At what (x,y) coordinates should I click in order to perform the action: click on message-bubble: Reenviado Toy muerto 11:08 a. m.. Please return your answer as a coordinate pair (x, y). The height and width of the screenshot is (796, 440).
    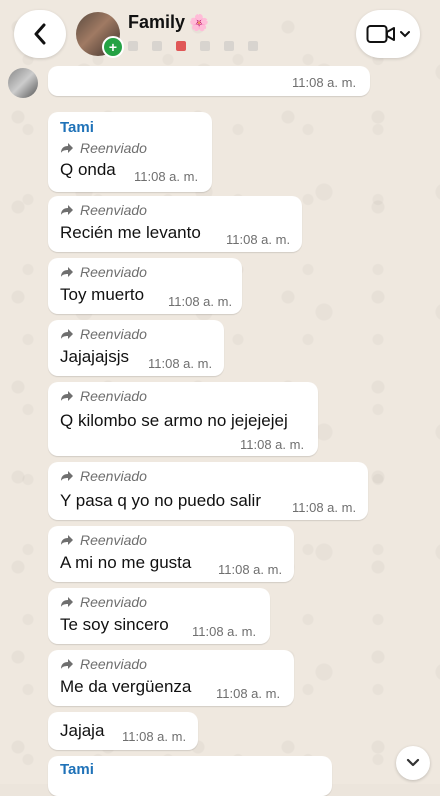
    Looking at the image, I should click on (145, 286).